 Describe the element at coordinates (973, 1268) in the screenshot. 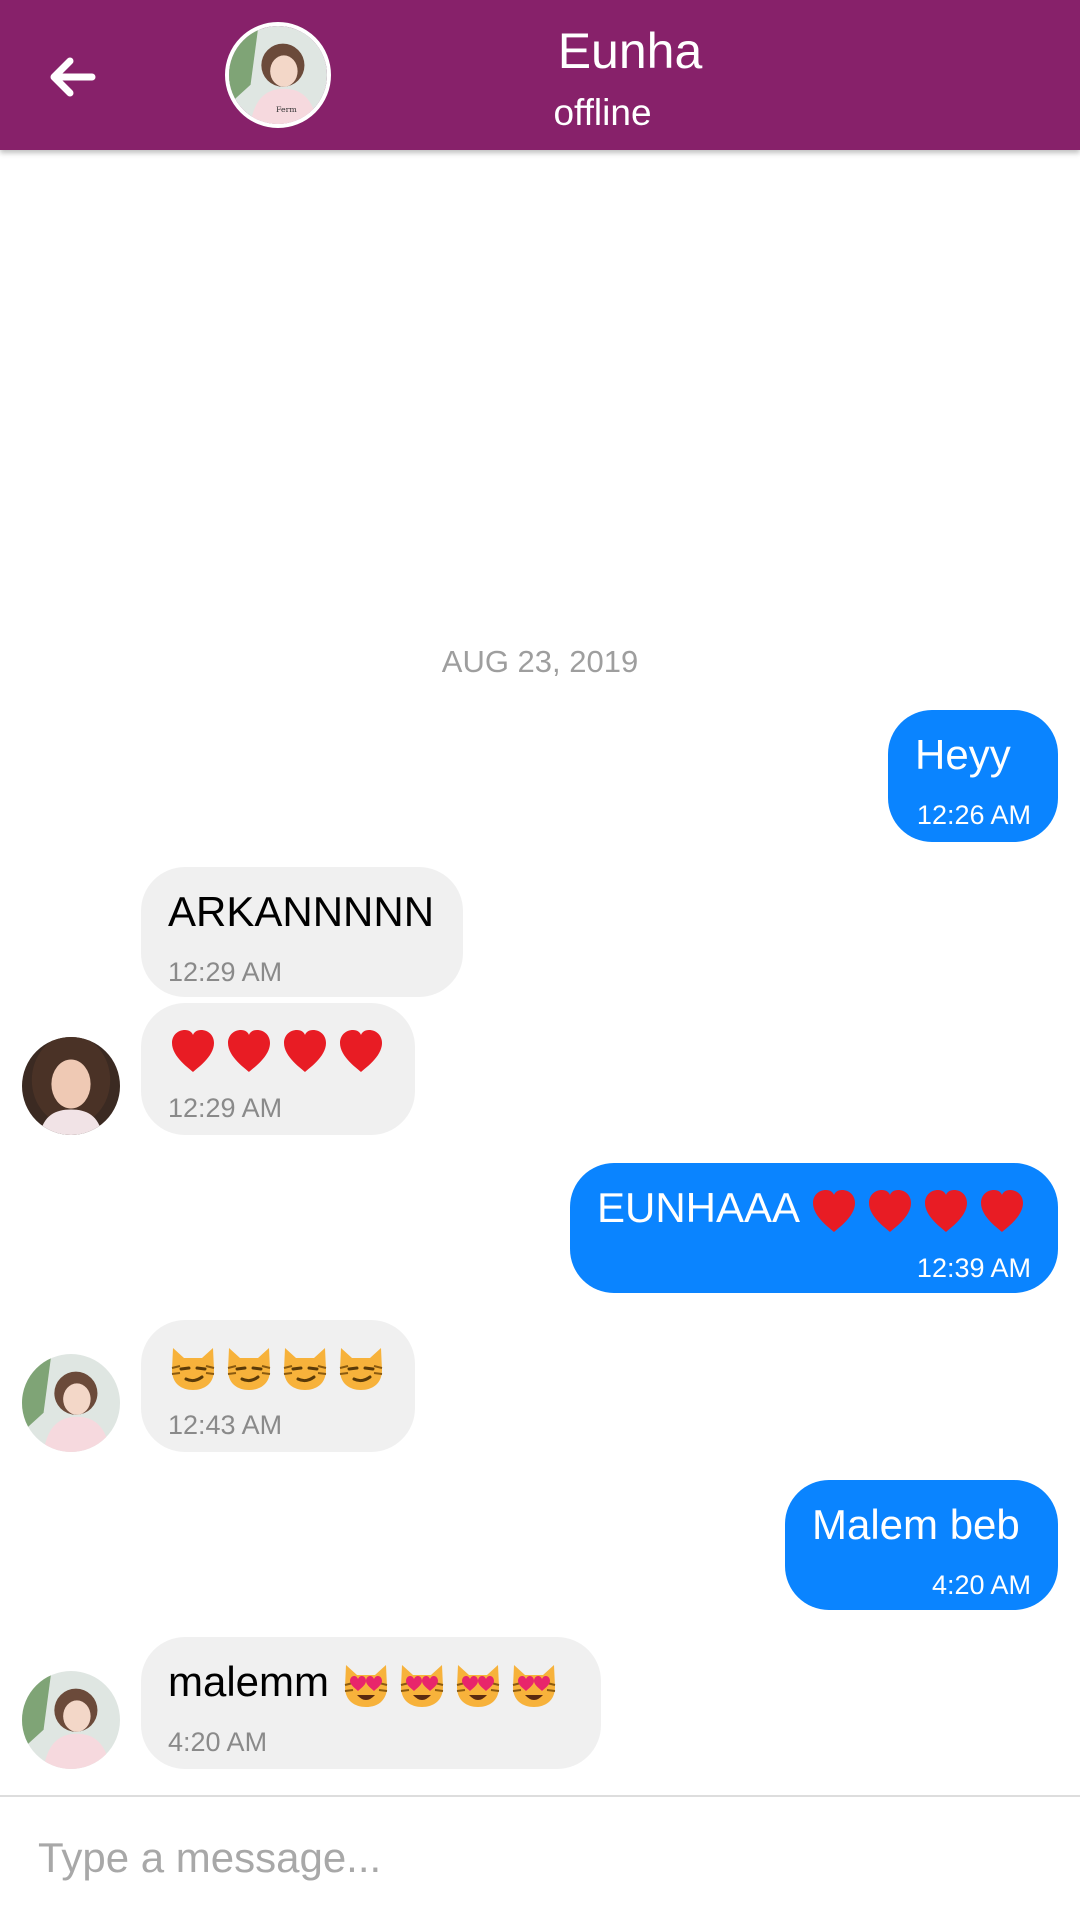

I see `message-time: 12:39 AM` at that location.